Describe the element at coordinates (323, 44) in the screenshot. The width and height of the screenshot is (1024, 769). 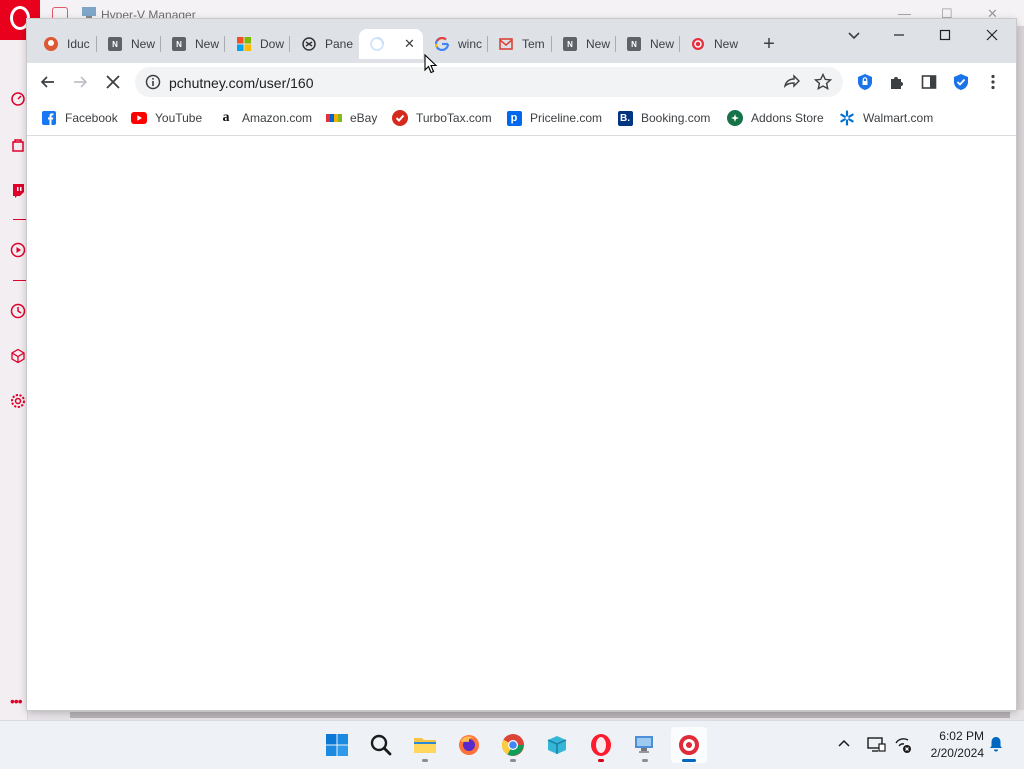
I see `tab-panel: Pane` at that location.